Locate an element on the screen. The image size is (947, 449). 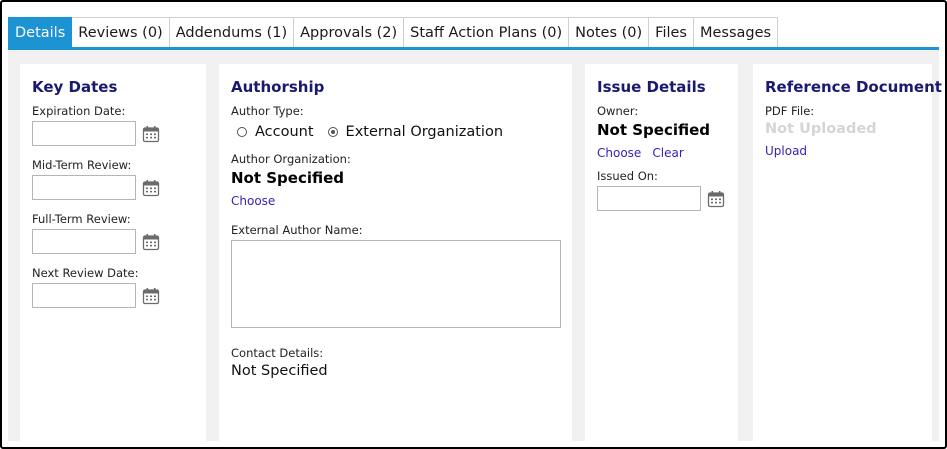
expiration-date-input is located at coordinates (84, 133).